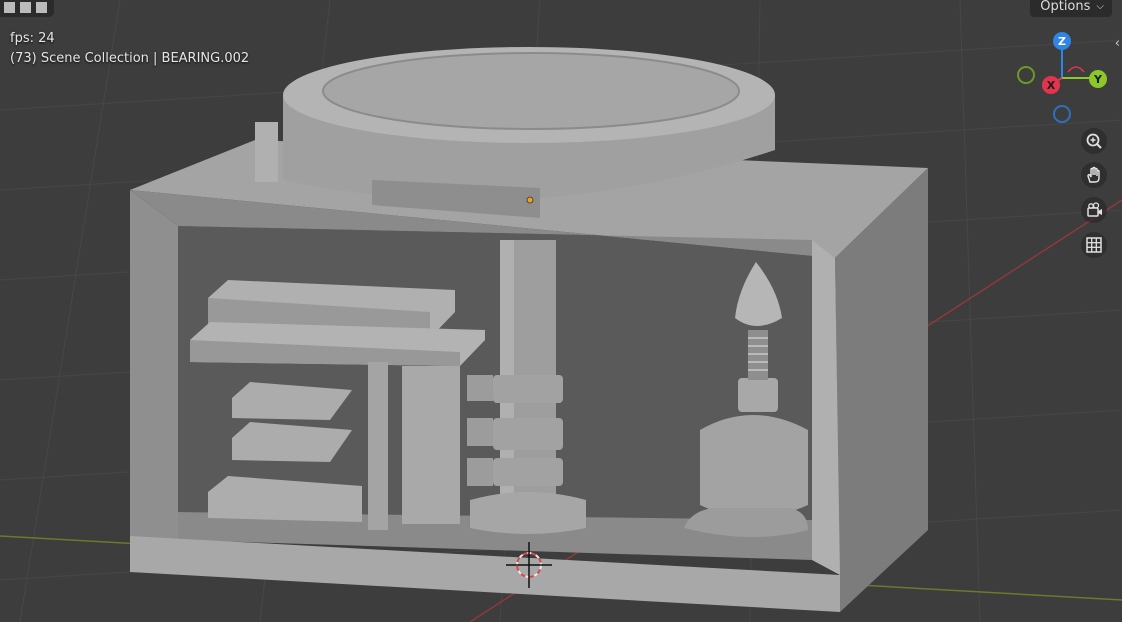 This screenshot has width=1122, height=622. Describe the element at coordinates (530, 200) in the screenshot. I see `origin-point` at that location.